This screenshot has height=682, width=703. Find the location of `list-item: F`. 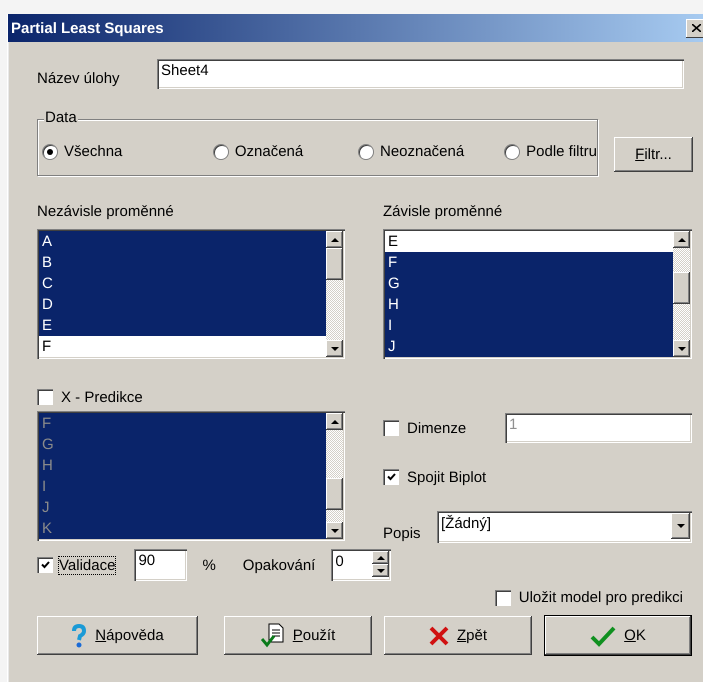

list-item: F is located at coordinates (529, 262).